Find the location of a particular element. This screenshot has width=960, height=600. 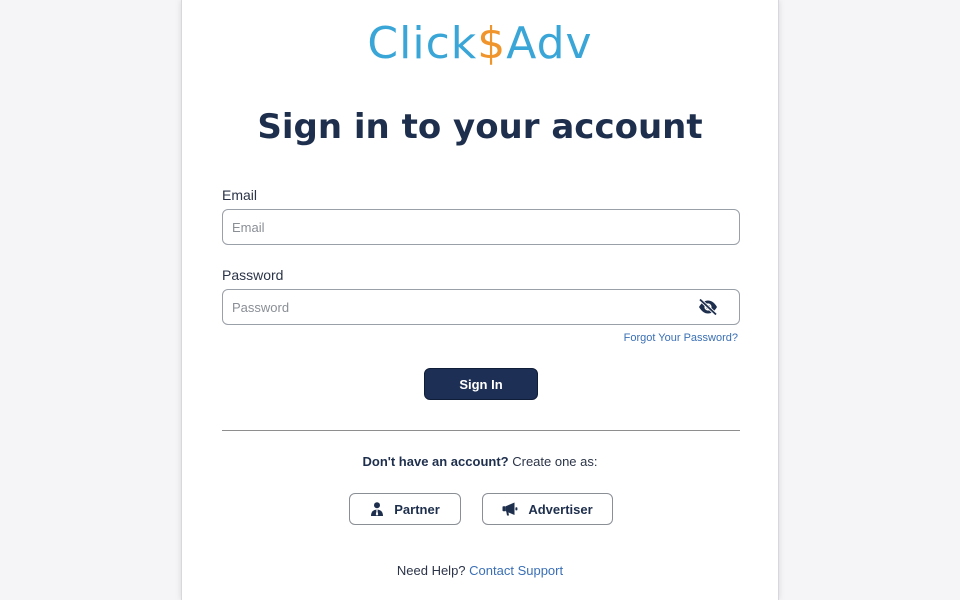

signup-prompt: Don't have an account? Create one as: is located at coordinates (480, 461).